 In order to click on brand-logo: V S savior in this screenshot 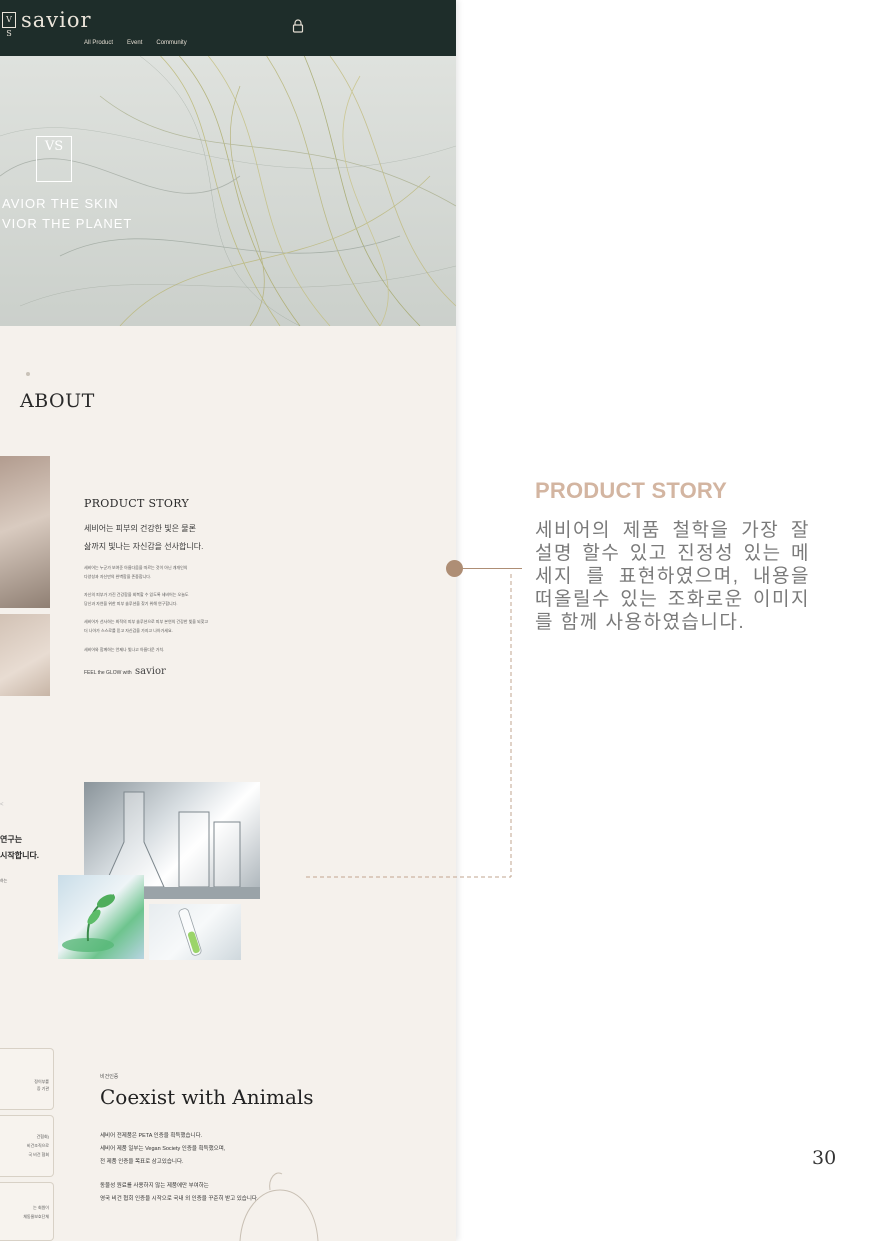, I will do `click(47, 23)`.